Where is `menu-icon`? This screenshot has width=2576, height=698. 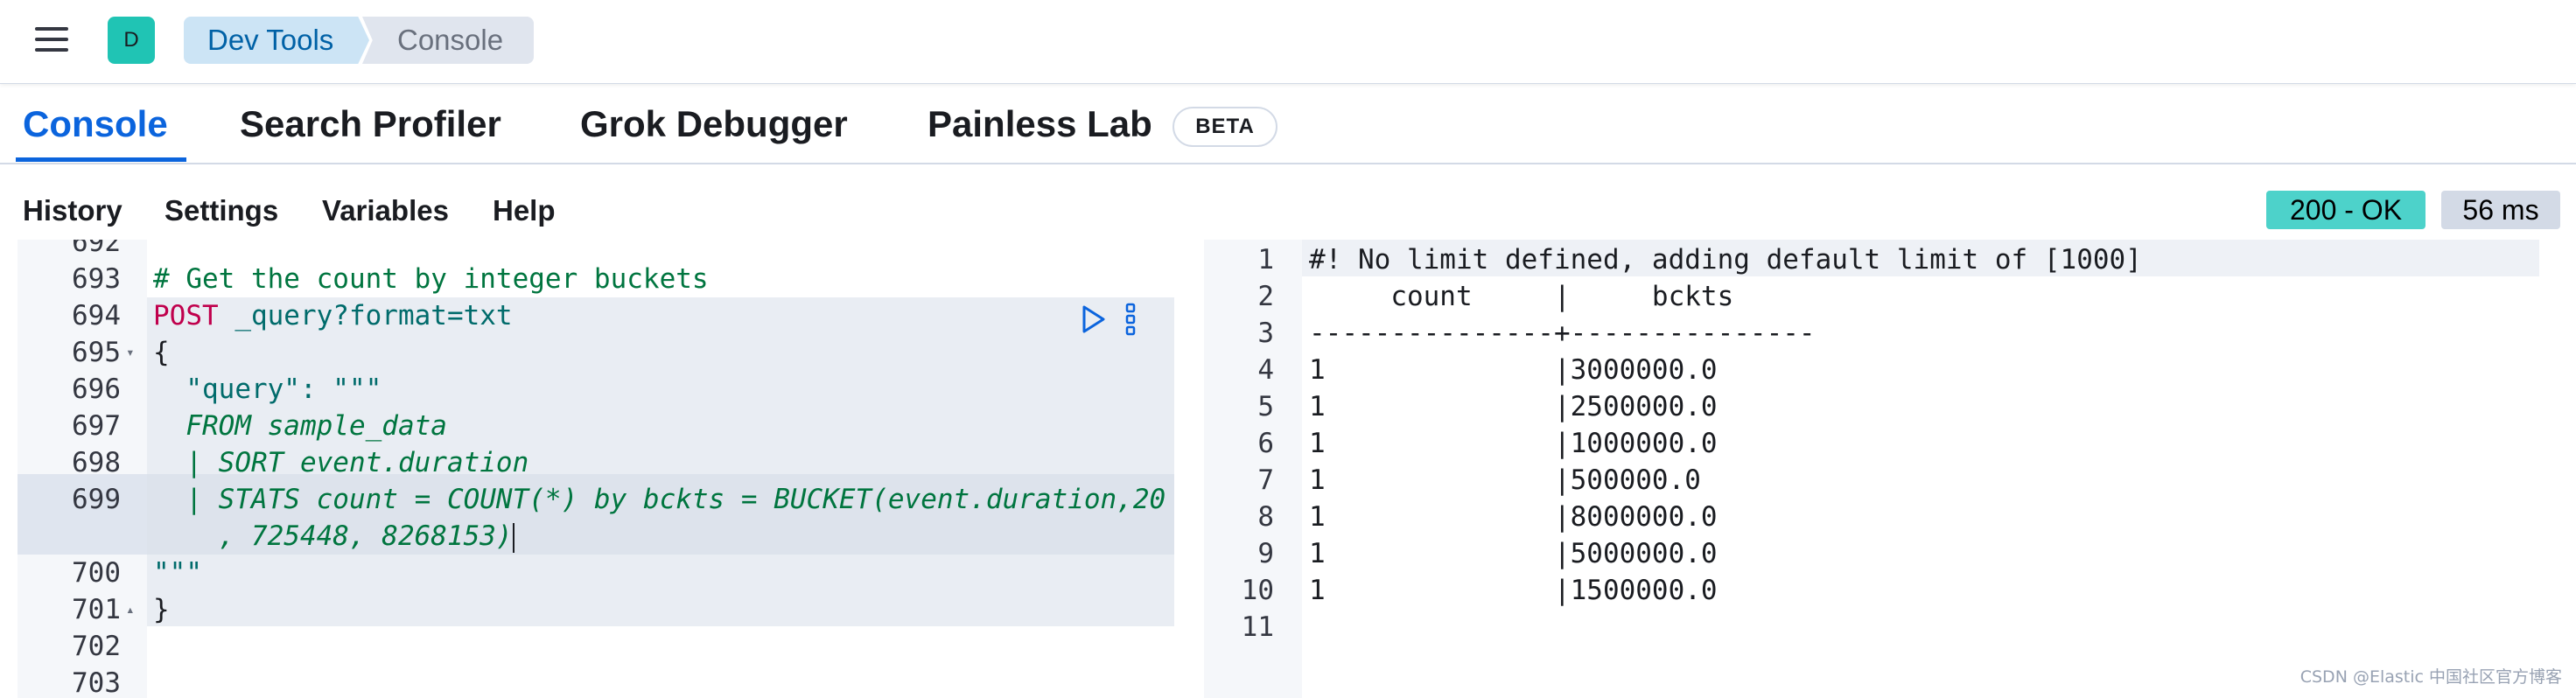
menu-icon is located at coordinates (53, 40).